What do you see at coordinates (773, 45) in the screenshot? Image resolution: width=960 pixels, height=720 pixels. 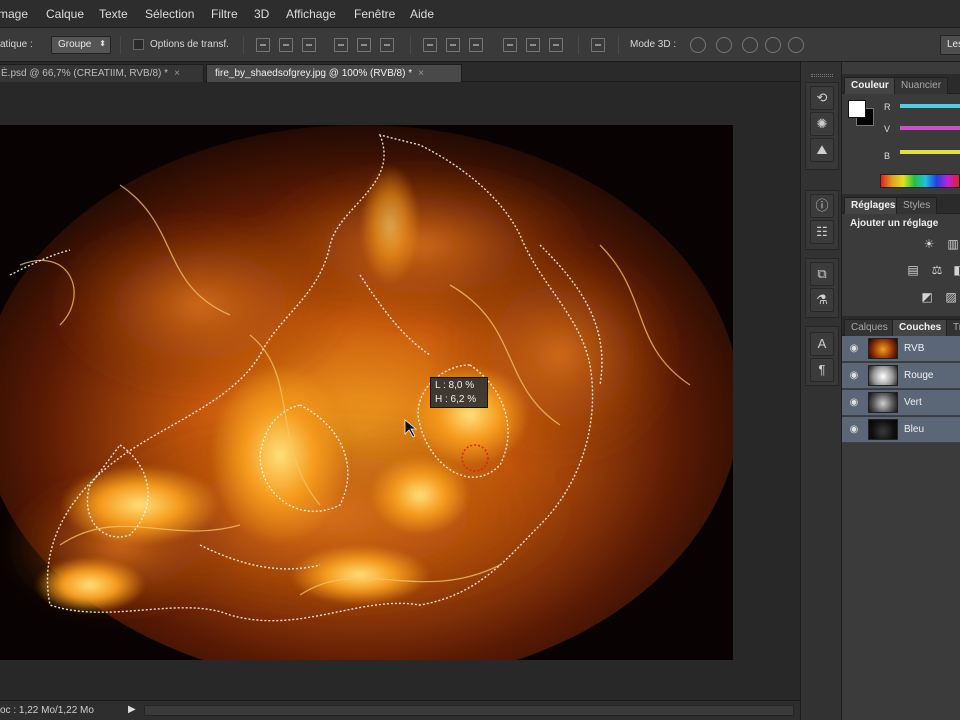 I see `slide-3d-icon` at bounding box center [773, 45].